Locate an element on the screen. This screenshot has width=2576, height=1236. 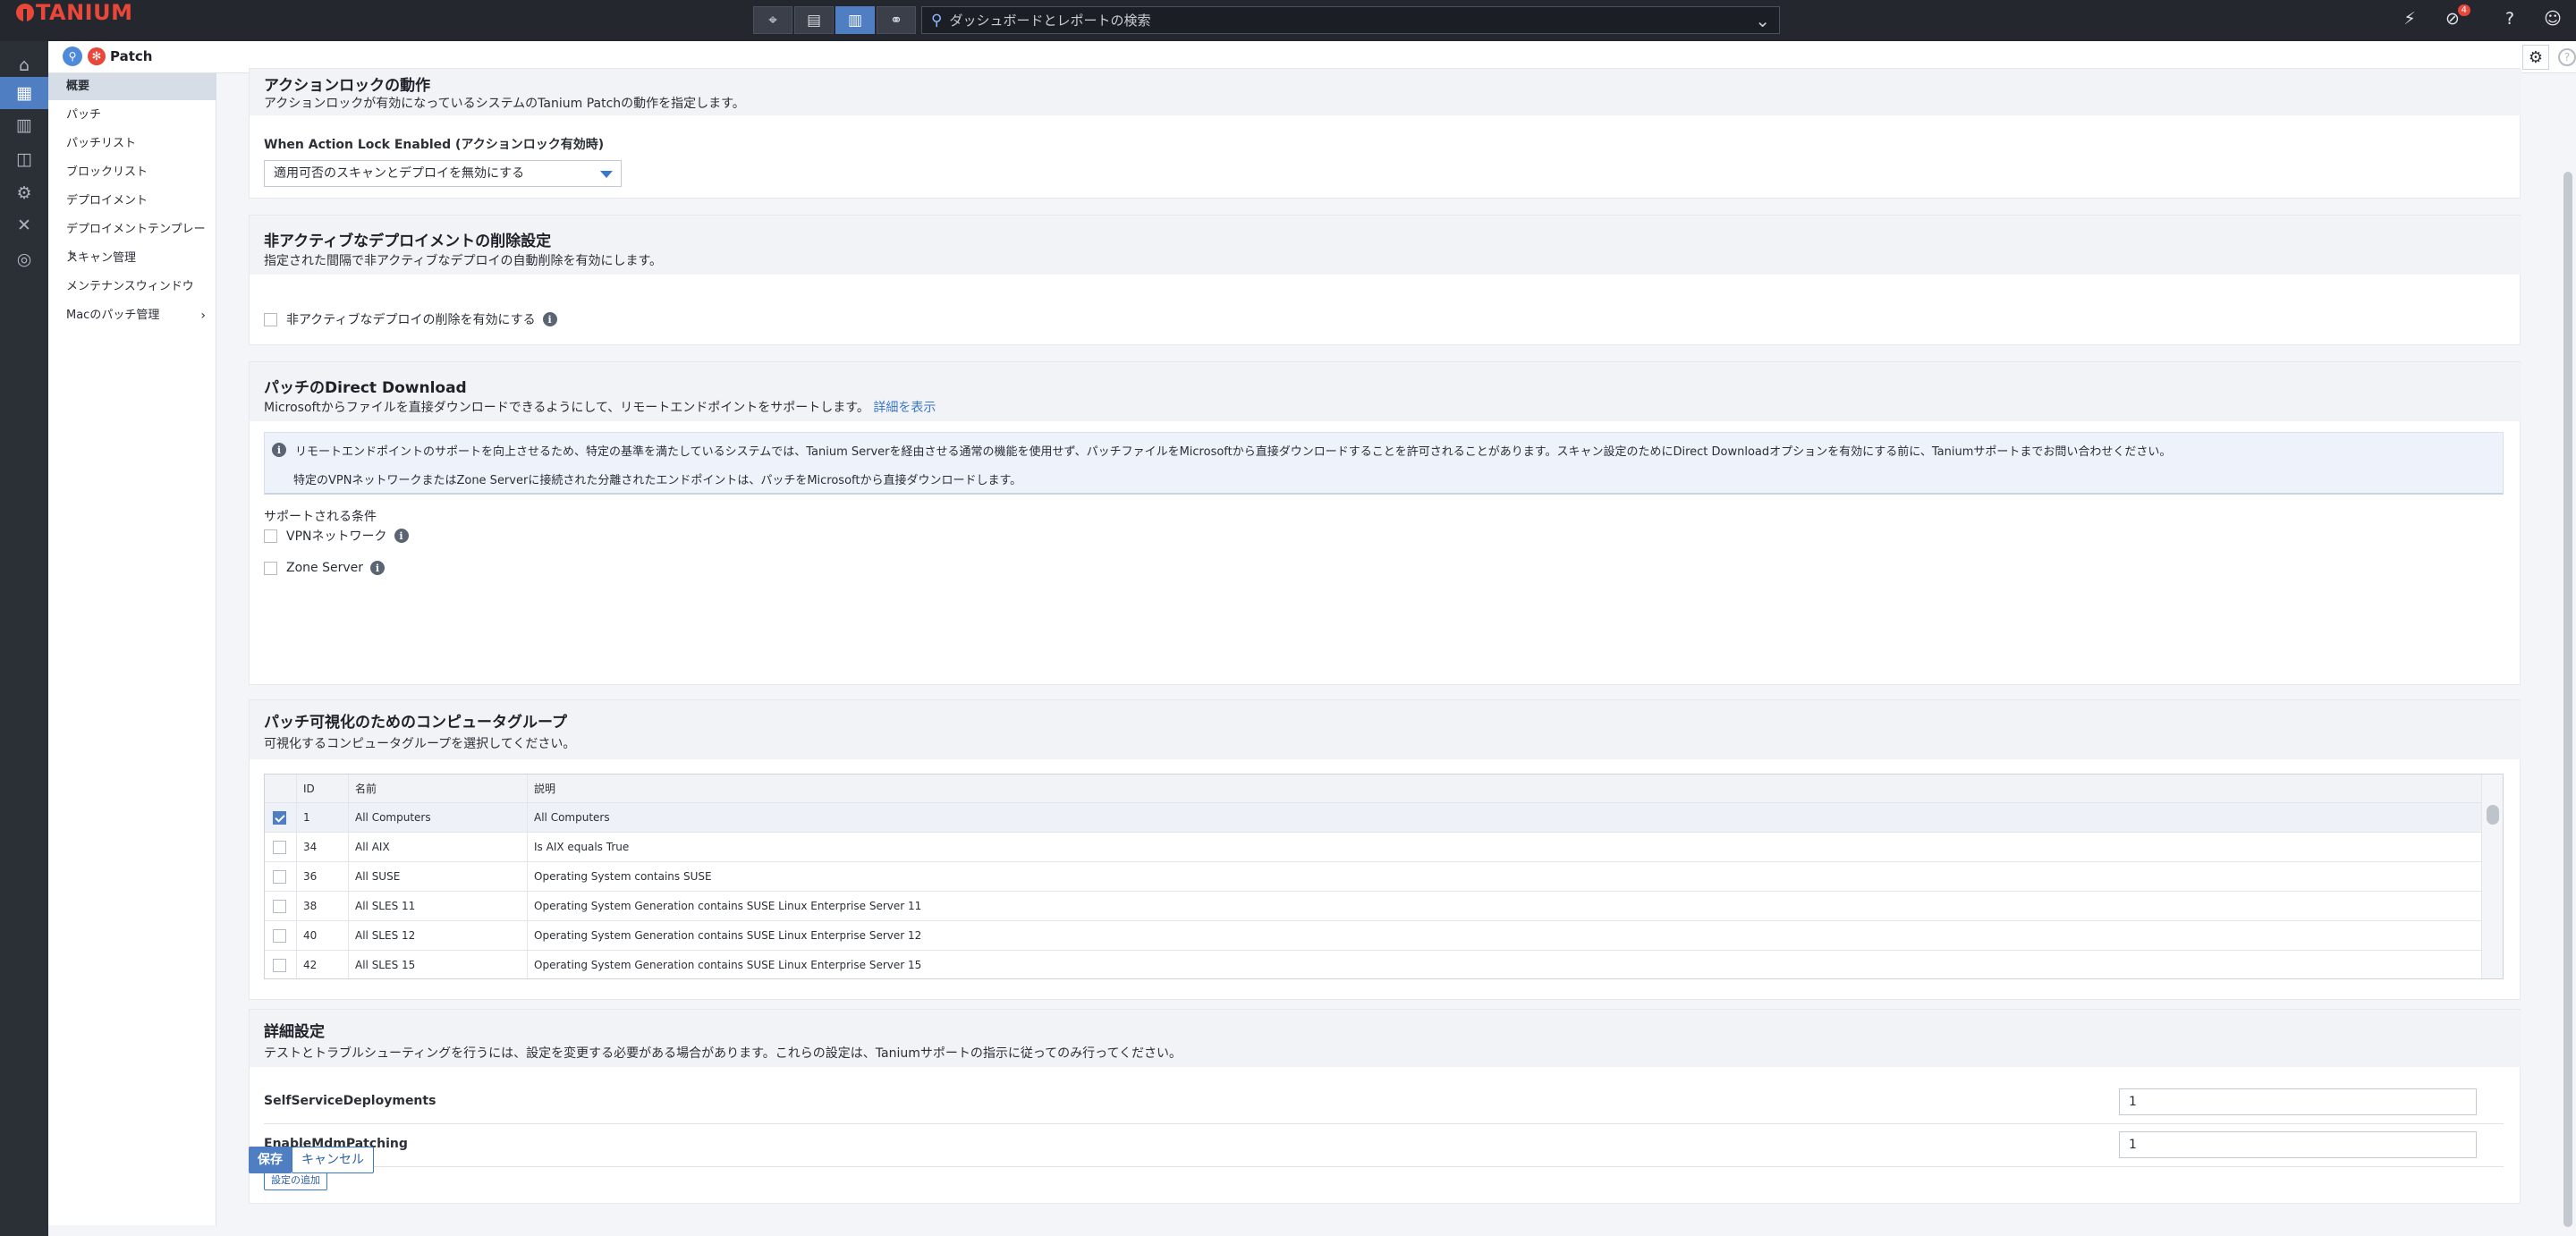
pin-icon: ⚲ is located at coordinates (72, 57).